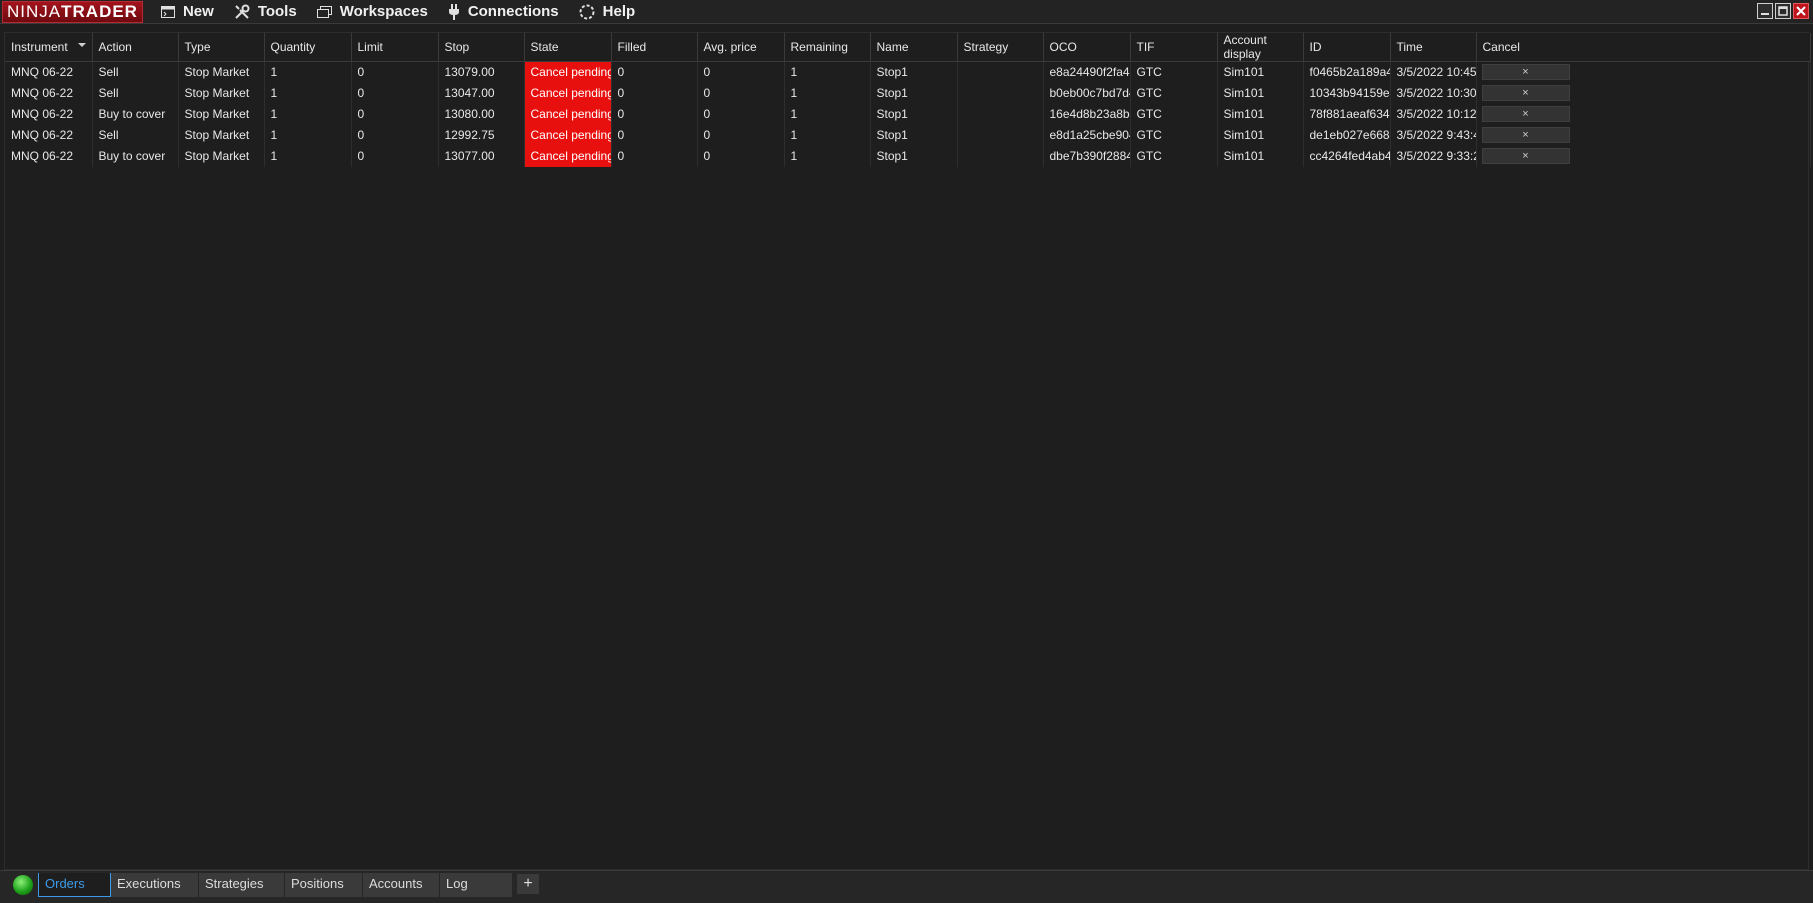 This screenshot has height=903, width=1813. I want to click on menu-tools: Tools, so click(265, 11).